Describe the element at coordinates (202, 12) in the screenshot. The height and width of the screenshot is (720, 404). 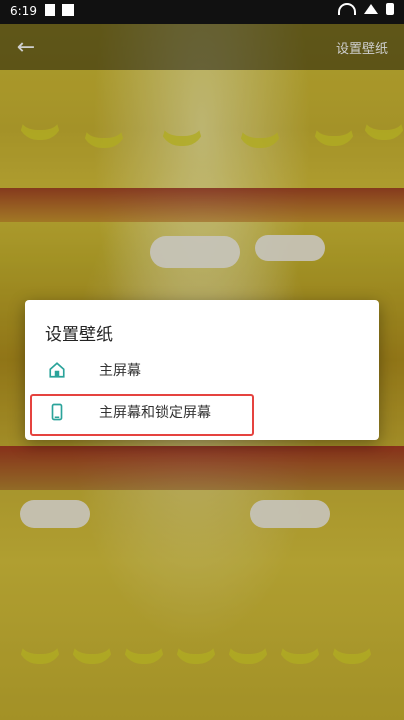
I see `status-bar: 6:19` at that location.